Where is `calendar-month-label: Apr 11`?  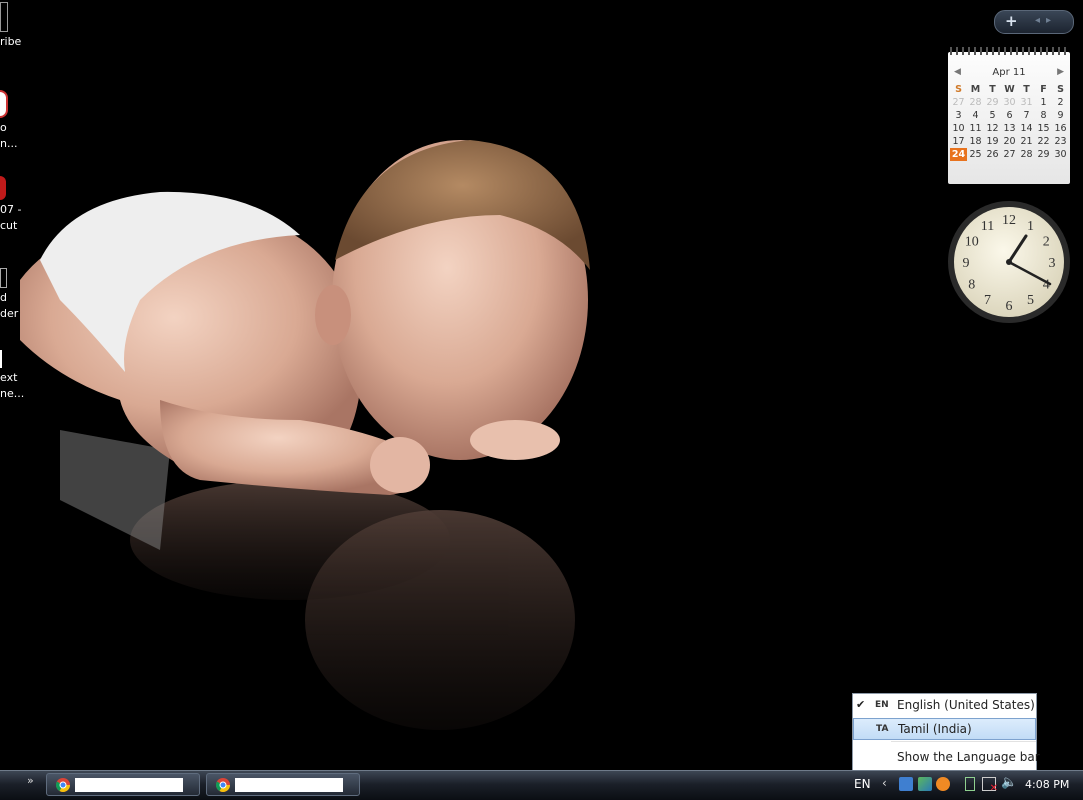
calendar-month-label: Apr 11 is located at coordinates (1009, 72).